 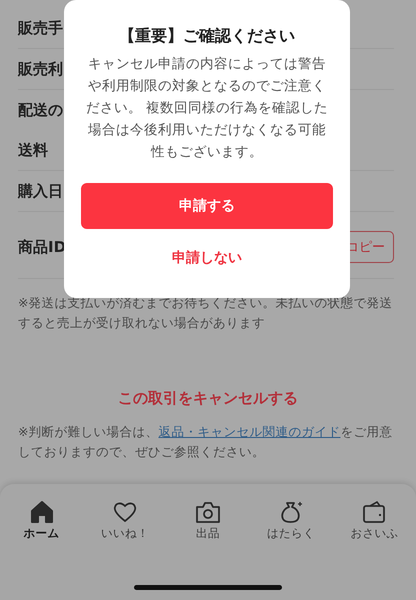 What do you see at coordinates (207, 512) in the screenshot?
I see `camera-icon` at bounding box center [207, 512].